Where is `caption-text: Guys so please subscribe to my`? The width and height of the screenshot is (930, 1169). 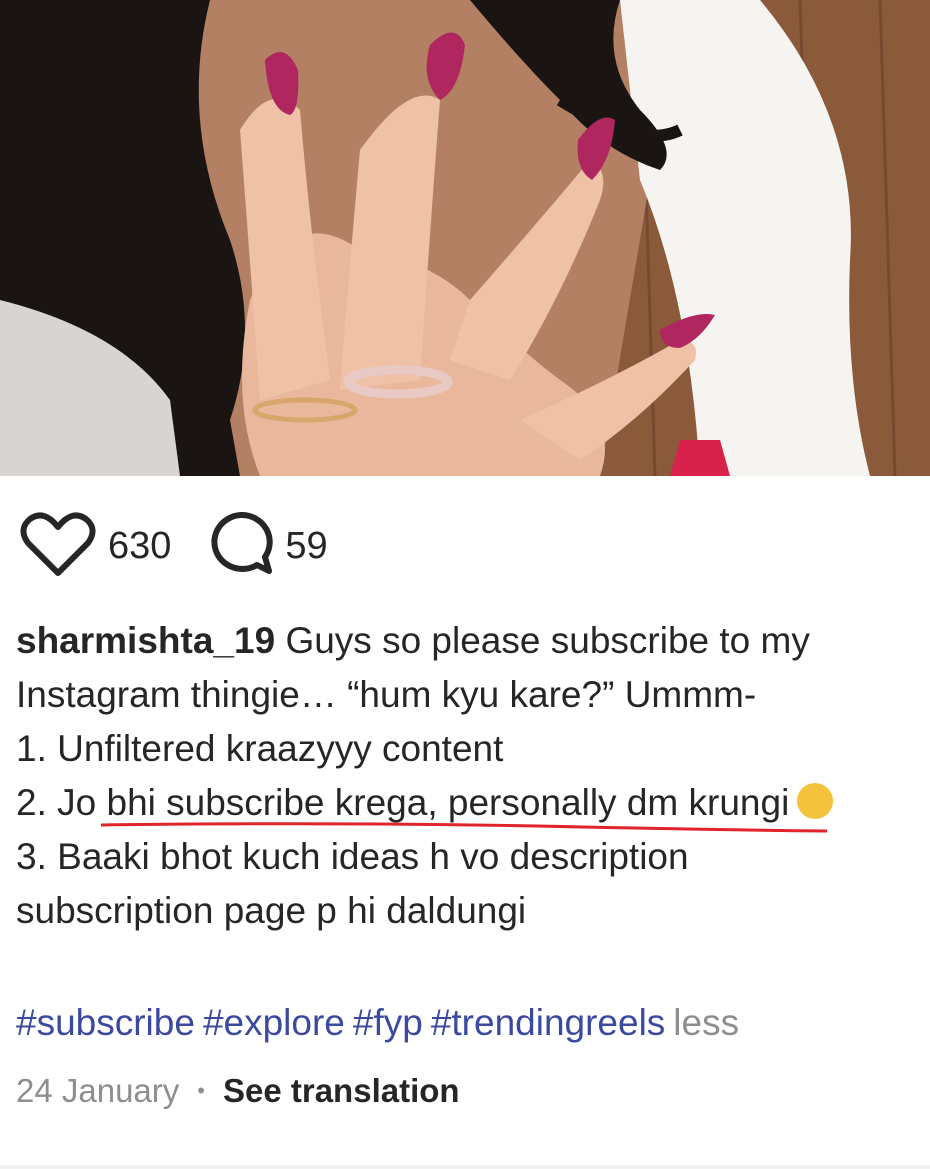 caption-text: Guys so please subscribe to my is located at coordinates (547, 640).